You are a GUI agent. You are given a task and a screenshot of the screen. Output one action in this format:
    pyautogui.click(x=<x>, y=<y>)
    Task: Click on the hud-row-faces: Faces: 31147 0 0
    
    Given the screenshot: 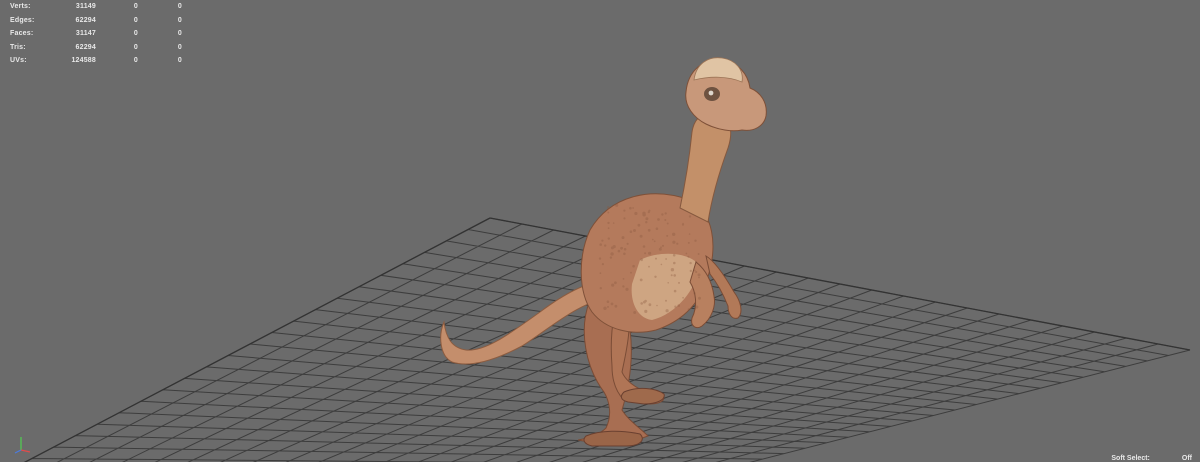 What is the action you would take?
    pyautogui.click(x=96, y=34)
    